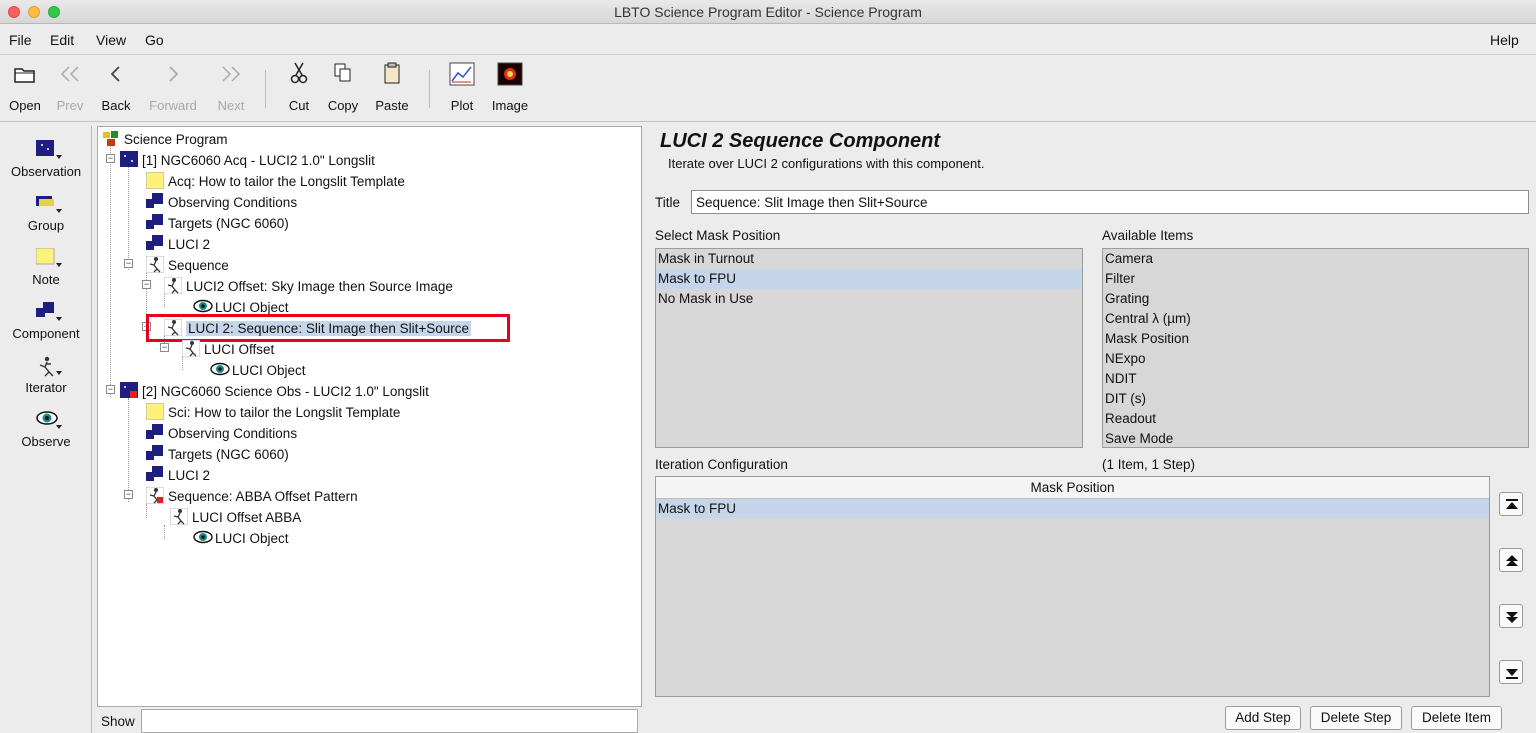 Image resolution: width=1536 pixels, height=733 pixels. Describe the element at coordinates (721, 464) in the screenshot. I see `iteration-config-label: Iteration Configuration` at that location.